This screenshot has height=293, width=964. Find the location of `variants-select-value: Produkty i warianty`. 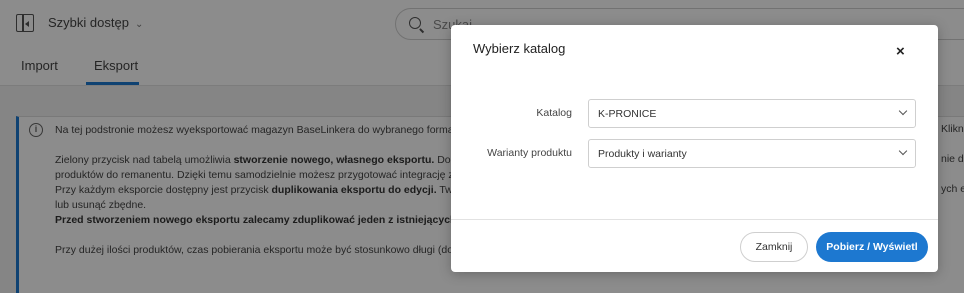

variants-select-value: Produkty i warianty is located at coordinates (642, 154).